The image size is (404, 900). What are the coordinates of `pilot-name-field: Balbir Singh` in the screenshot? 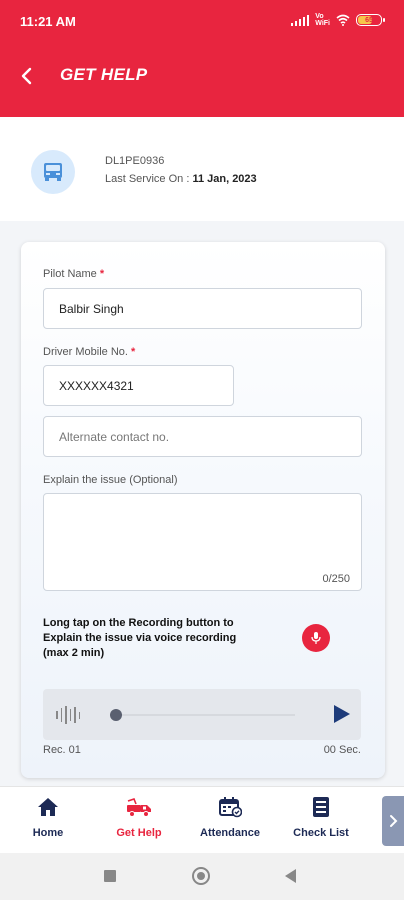 It's located at (202, 308).